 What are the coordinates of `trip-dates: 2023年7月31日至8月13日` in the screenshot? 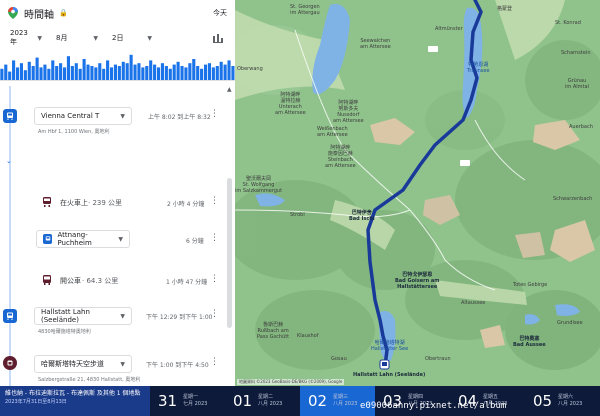 It's located at (36, 402).